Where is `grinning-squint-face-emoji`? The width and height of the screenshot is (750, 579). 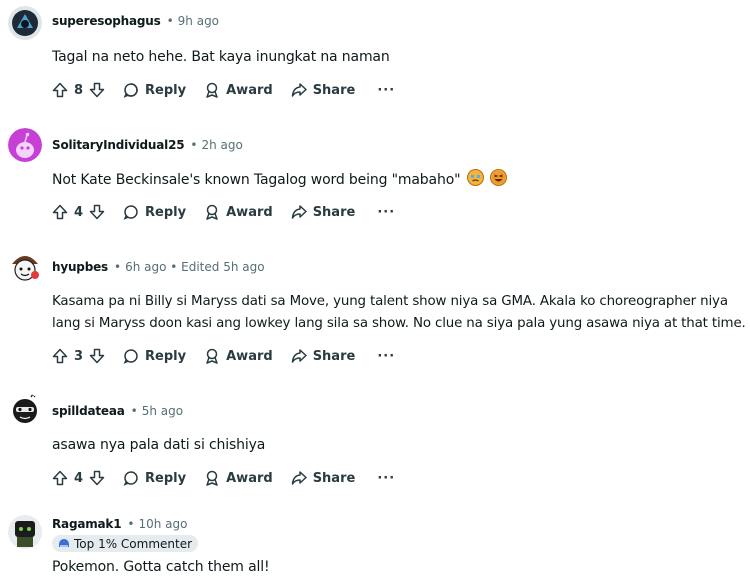
grinning-squint-face-emoji is located at coordinates (499, 177).